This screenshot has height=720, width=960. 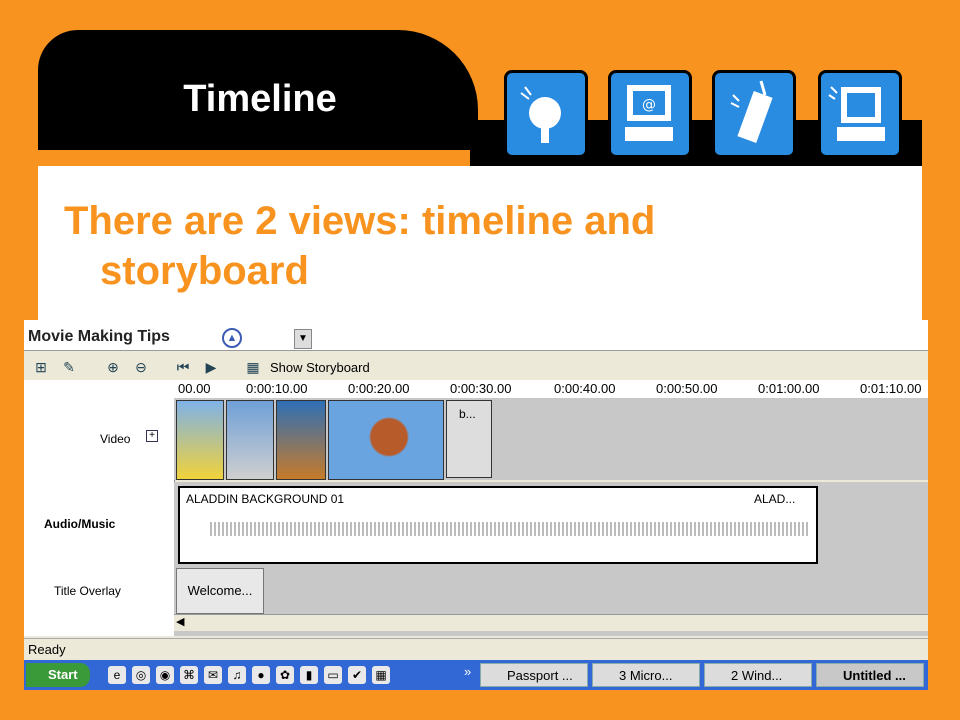 What do you see at coordinates (69, 367) in the screenshot?
I see `narrate-icon: ✎` at bounding box center [69, 367].